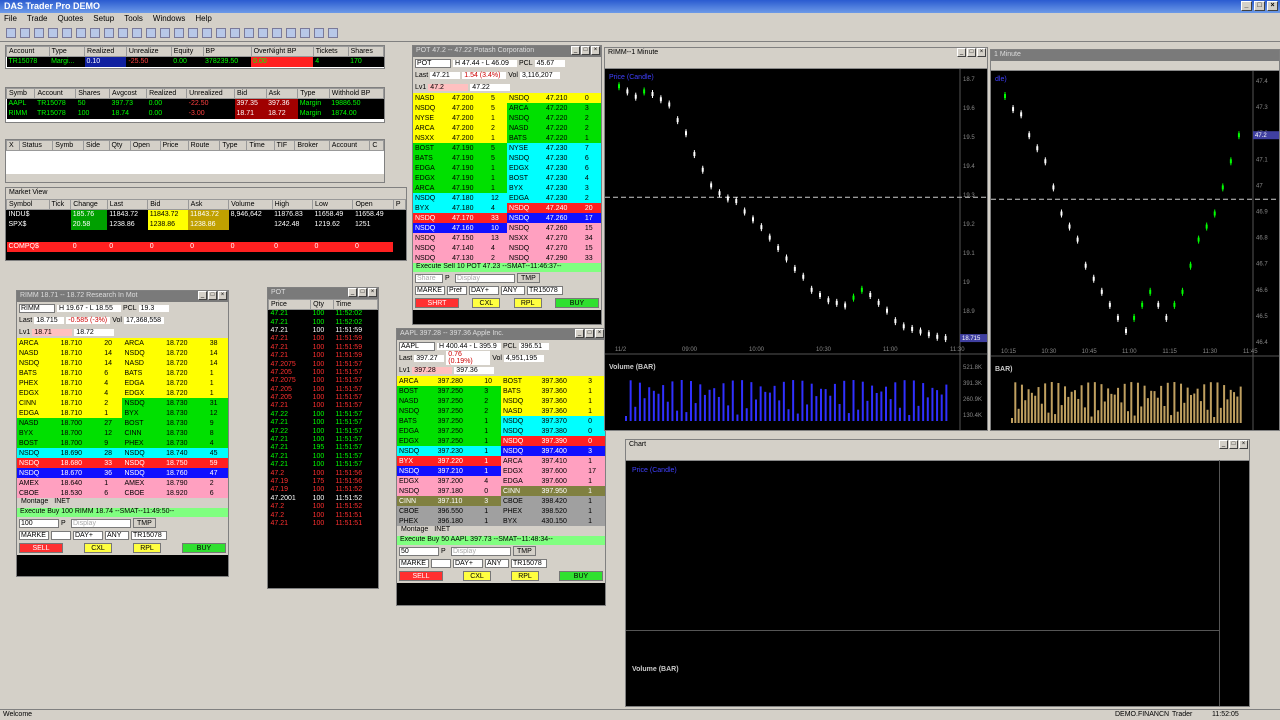 The width and height of the screenshot is (1280, 720). Describe the element at coordinates (323, 364) in the screenshot. I see `trade-row: 47.2075 100 11:51:57` at that location.